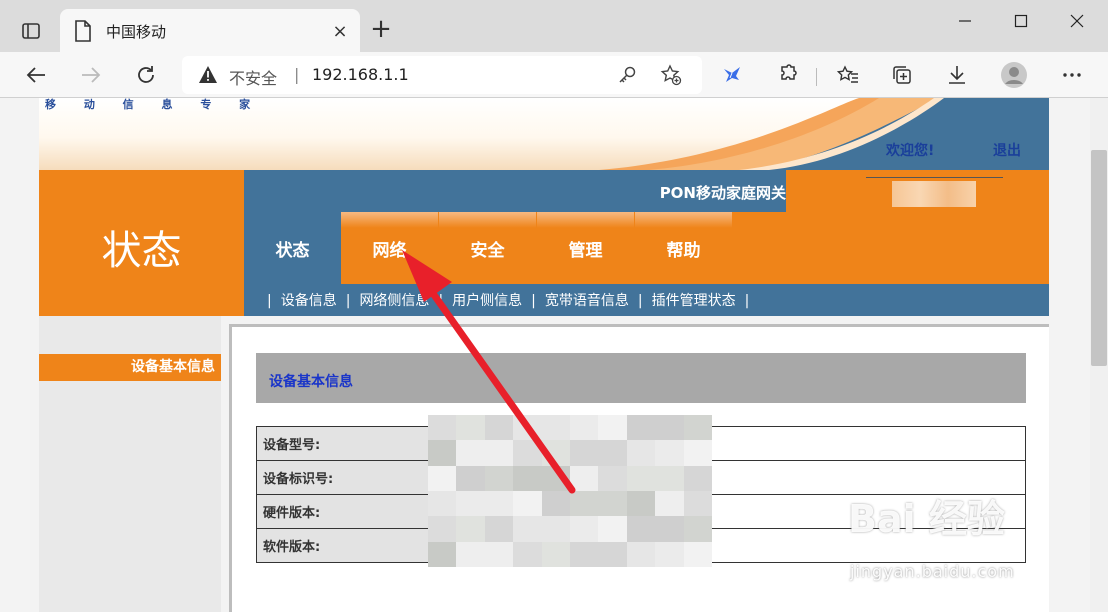 This screenshot has height=612, width=1108. What do you see at coordinates (149, 104) in the screenshot?
I see `banner-slogan: 移 动 信 息 专 家` at bounding box center [149, 104].